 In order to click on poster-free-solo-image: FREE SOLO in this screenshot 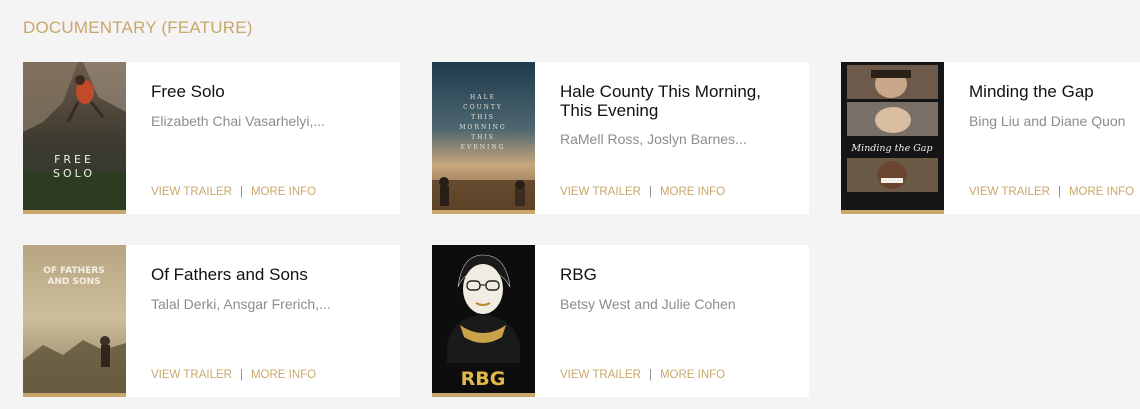, I will do `click(74, 136)`.